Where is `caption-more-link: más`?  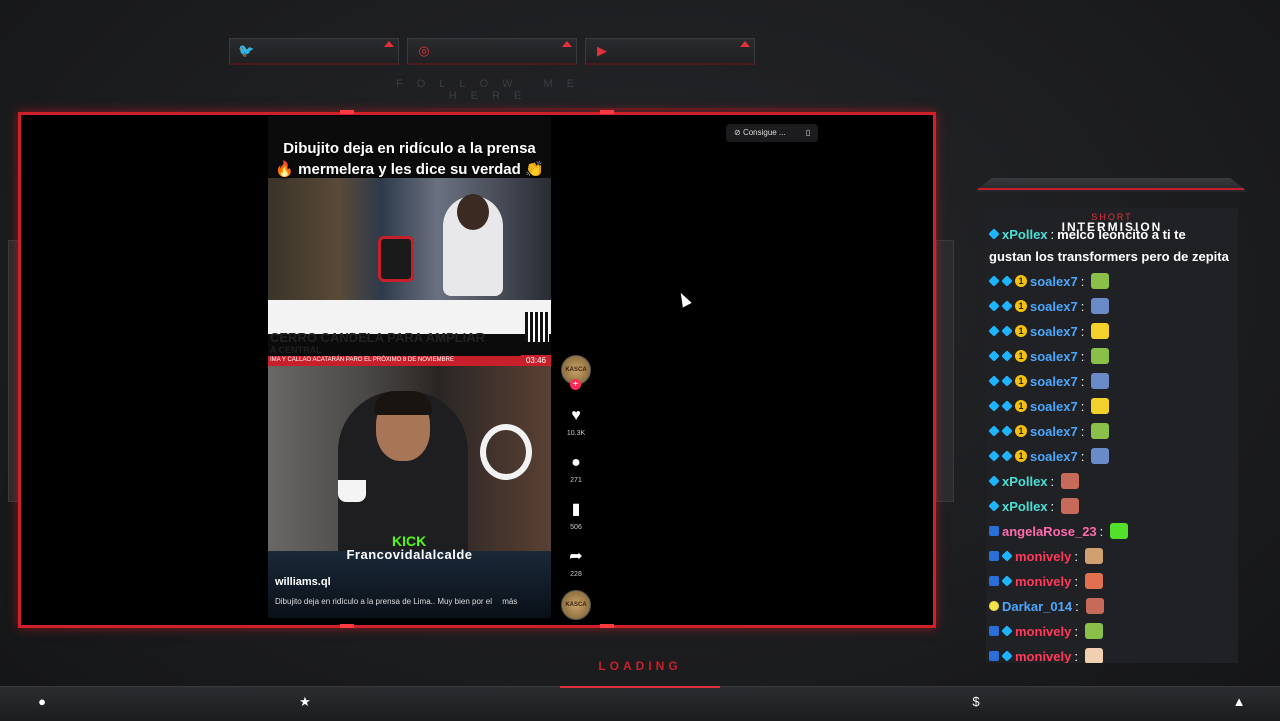
caption-more-link: más is located at coordinates (509, 601).